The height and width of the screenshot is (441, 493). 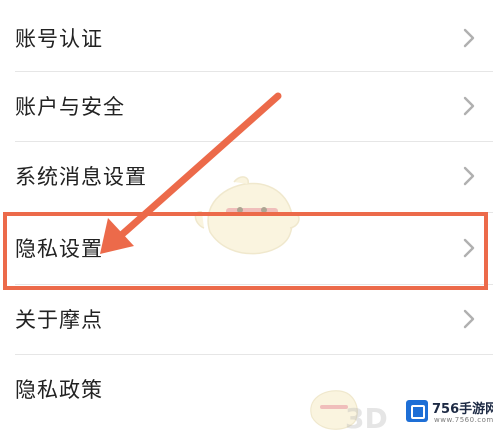 I want to click on site-watermark: 756手游网 www.7560.com, so click(x=448, y=413).